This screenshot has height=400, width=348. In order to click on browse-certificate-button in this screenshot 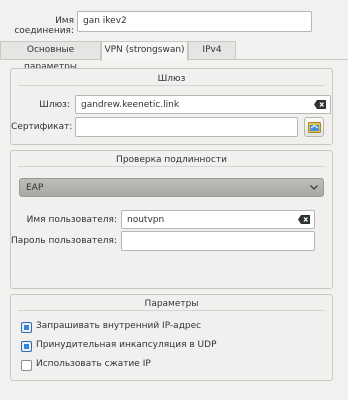, I will do `click(314, 127)`.